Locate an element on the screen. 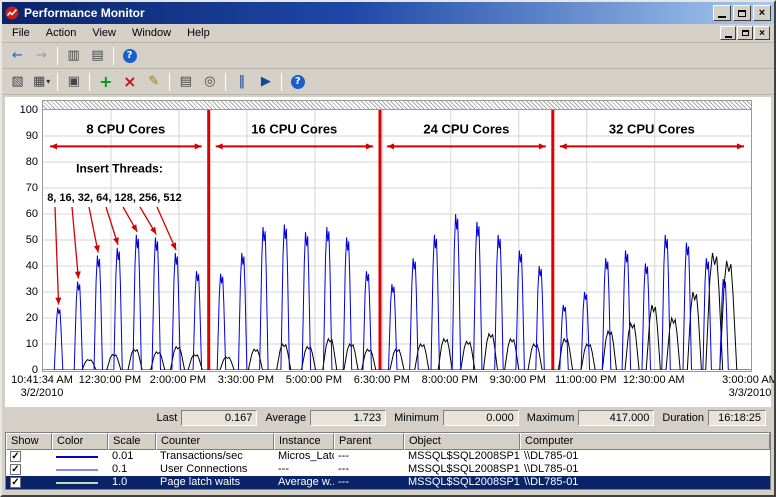  export-list-button: ▤ is located at coordinates (97, 55).